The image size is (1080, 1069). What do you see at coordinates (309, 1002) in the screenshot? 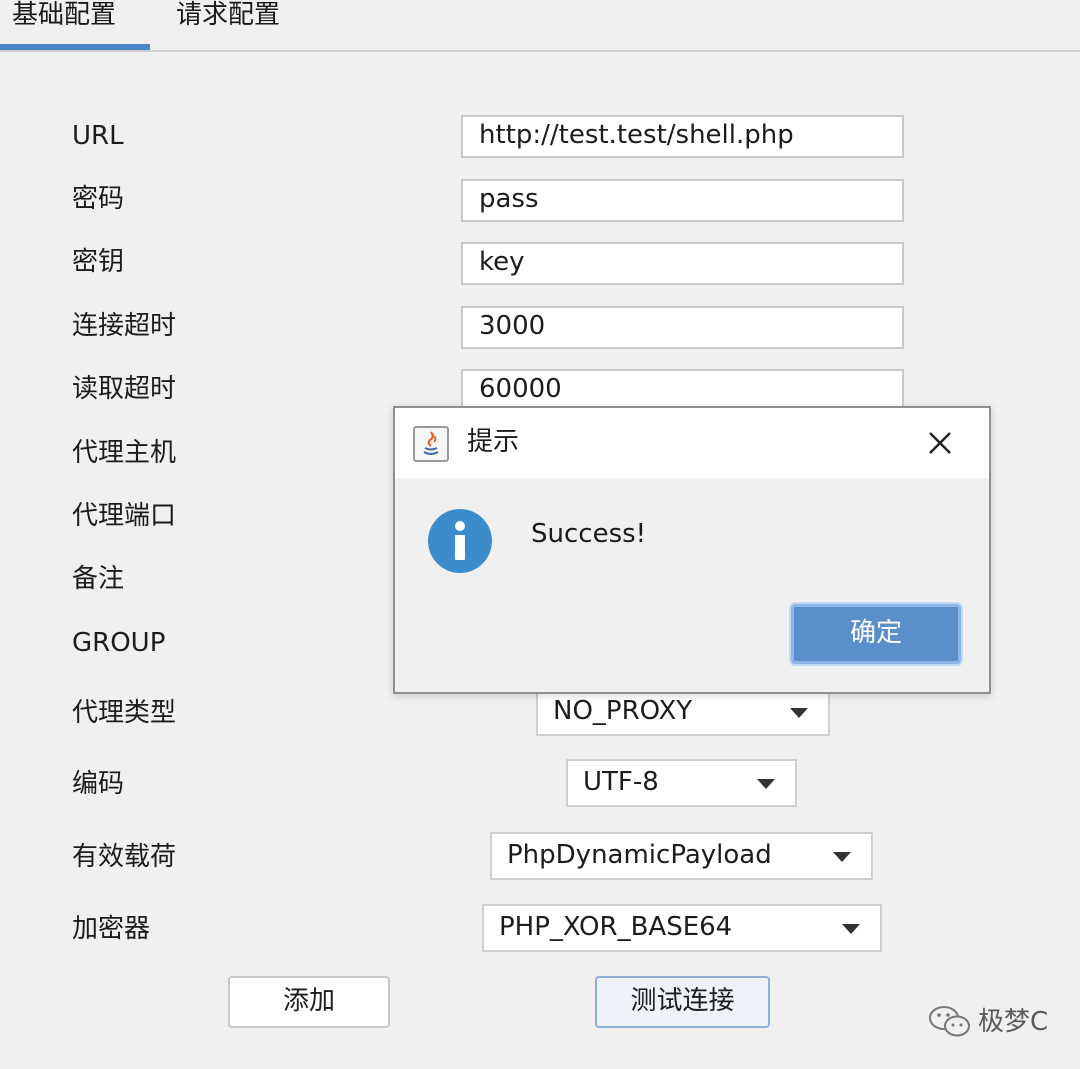
I see `add-button: 添加` at bounding box center [309, 1002].